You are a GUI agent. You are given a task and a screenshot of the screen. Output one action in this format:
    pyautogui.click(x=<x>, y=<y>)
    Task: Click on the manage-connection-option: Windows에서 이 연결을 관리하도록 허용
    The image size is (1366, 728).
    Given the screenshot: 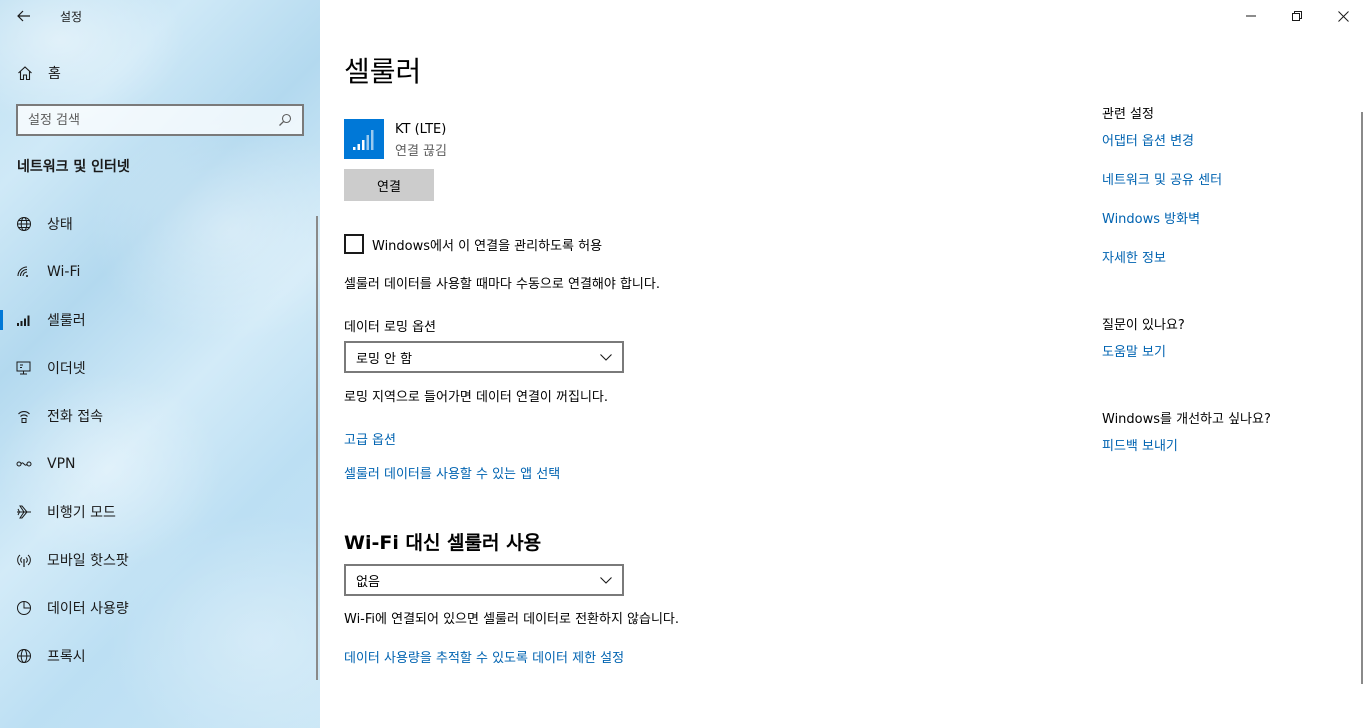 What is the action you would take?
    pyautogui.click(x=473, y=244)
    